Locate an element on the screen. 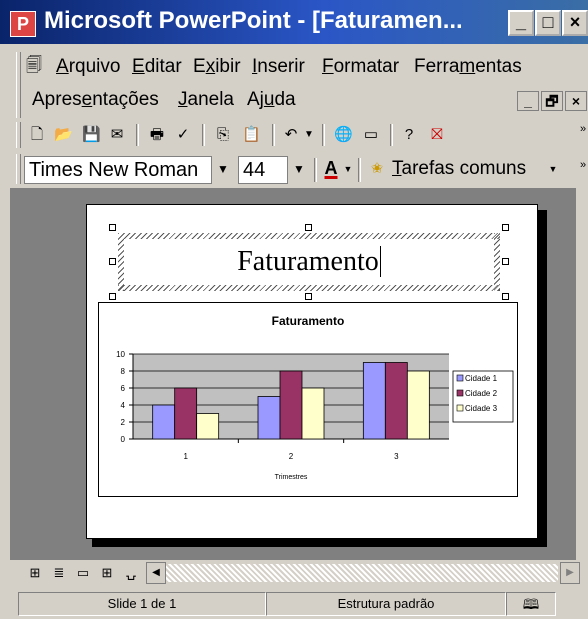 This screenshot has height=619, width=588. tasks-icon: ✬ is located at coordinates (377, 169).